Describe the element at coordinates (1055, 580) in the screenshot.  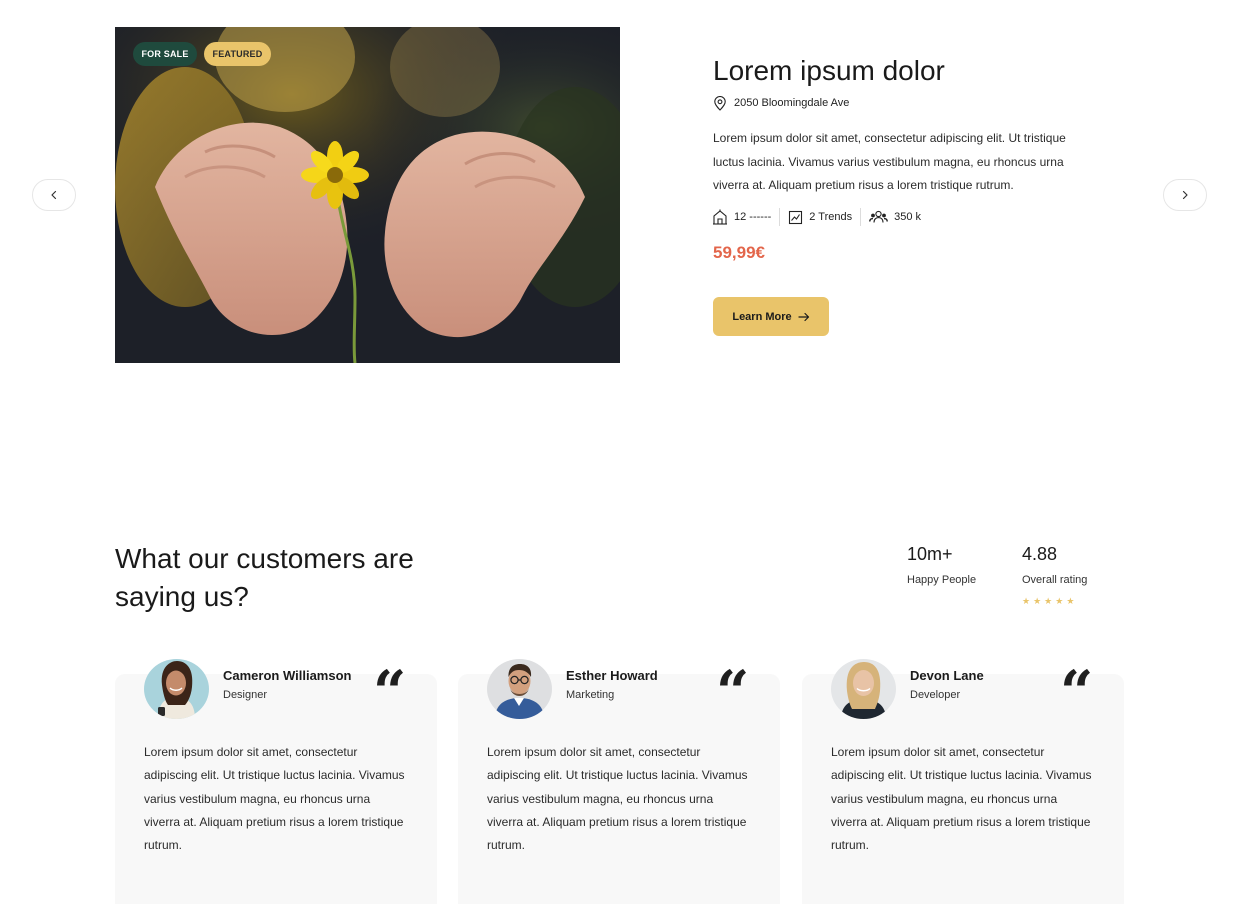
I see `metric-label: Overall rating` at that location.